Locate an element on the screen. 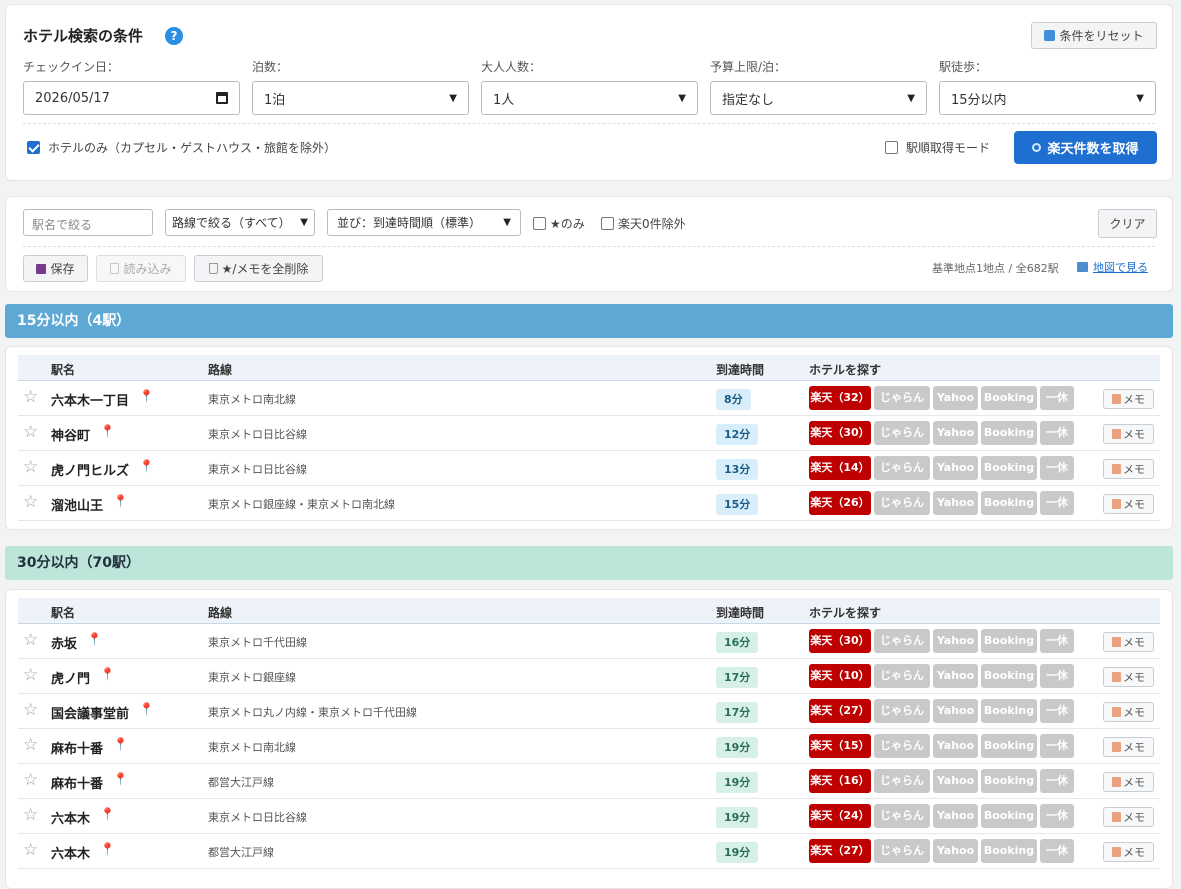 The width and height of the screenshot is (1181, 889). station-order-checkbox is located at coordinates (891, 147).